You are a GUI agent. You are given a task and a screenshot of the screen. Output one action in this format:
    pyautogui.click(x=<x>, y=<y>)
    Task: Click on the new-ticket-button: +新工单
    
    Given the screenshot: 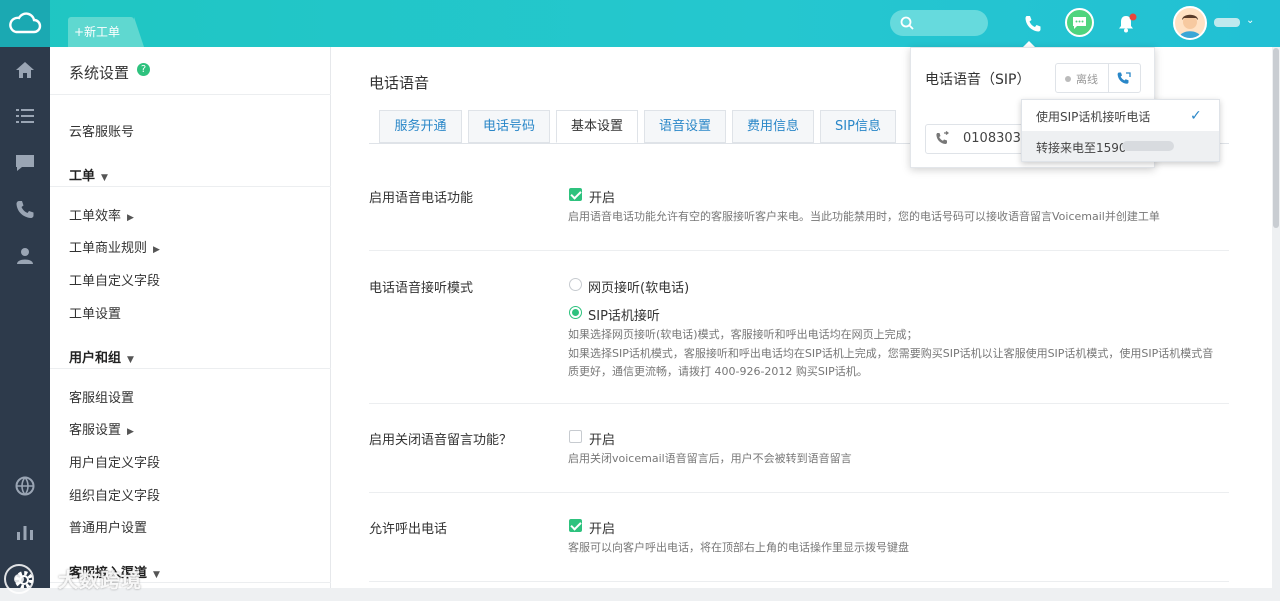 What is the action you would take?
    pyautogui.click(x=106, y=32)
    